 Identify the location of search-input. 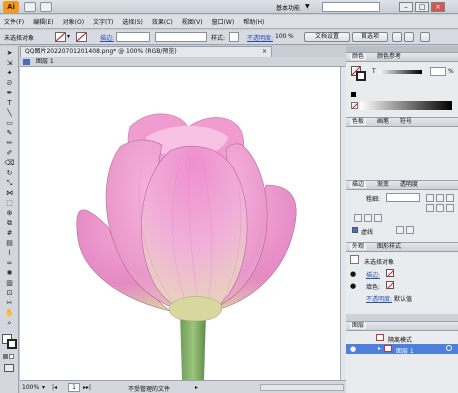
(351, 7).